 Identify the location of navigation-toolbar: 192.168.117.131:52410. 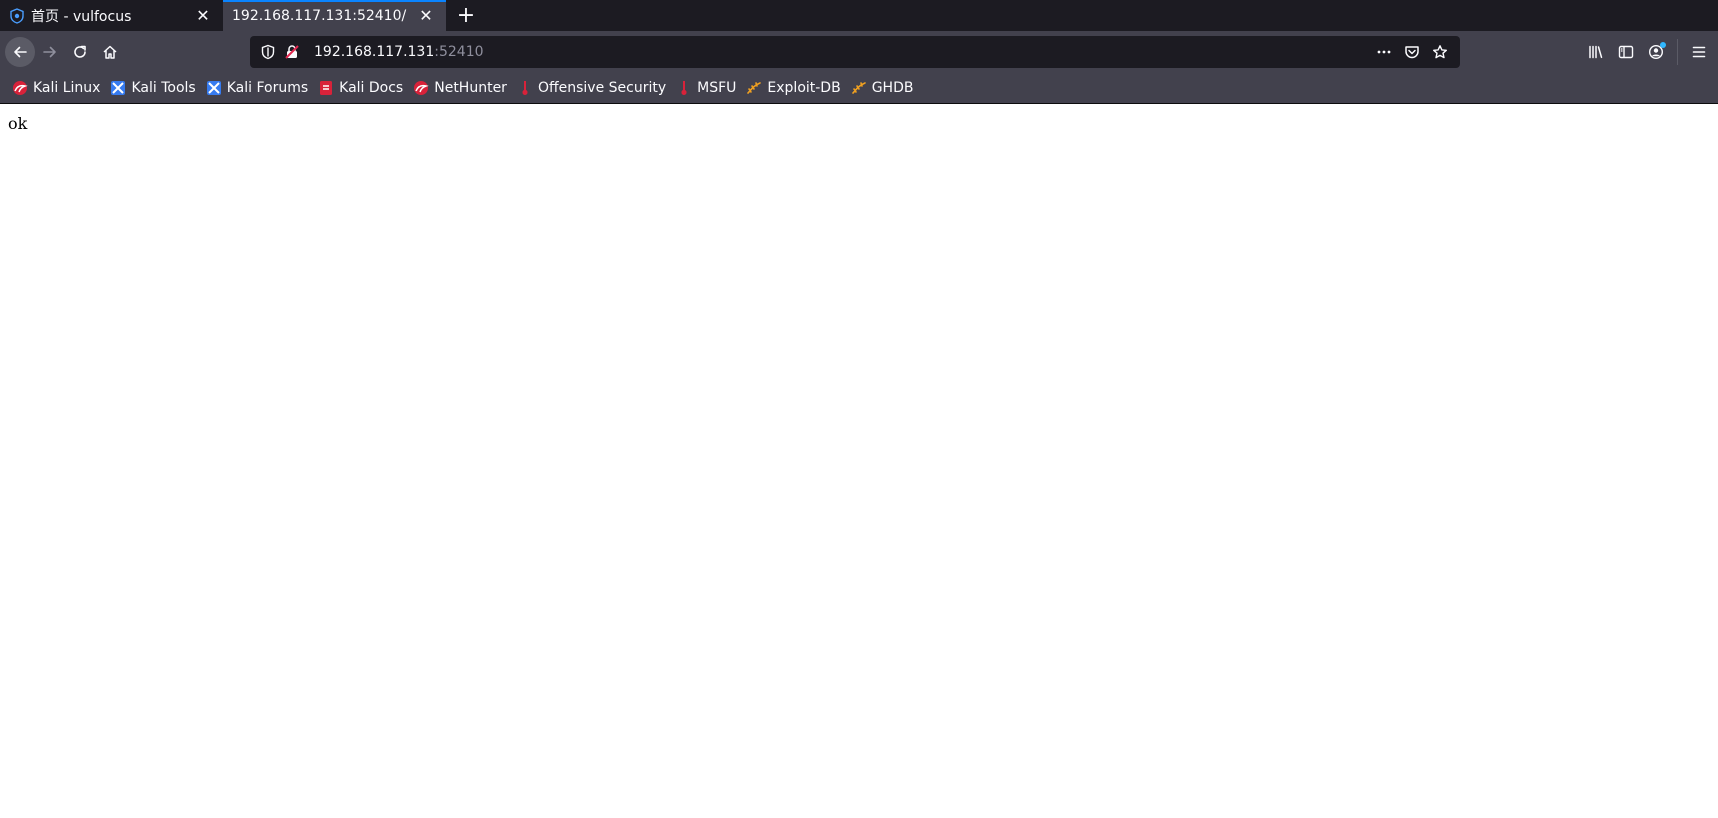
(859, 52).